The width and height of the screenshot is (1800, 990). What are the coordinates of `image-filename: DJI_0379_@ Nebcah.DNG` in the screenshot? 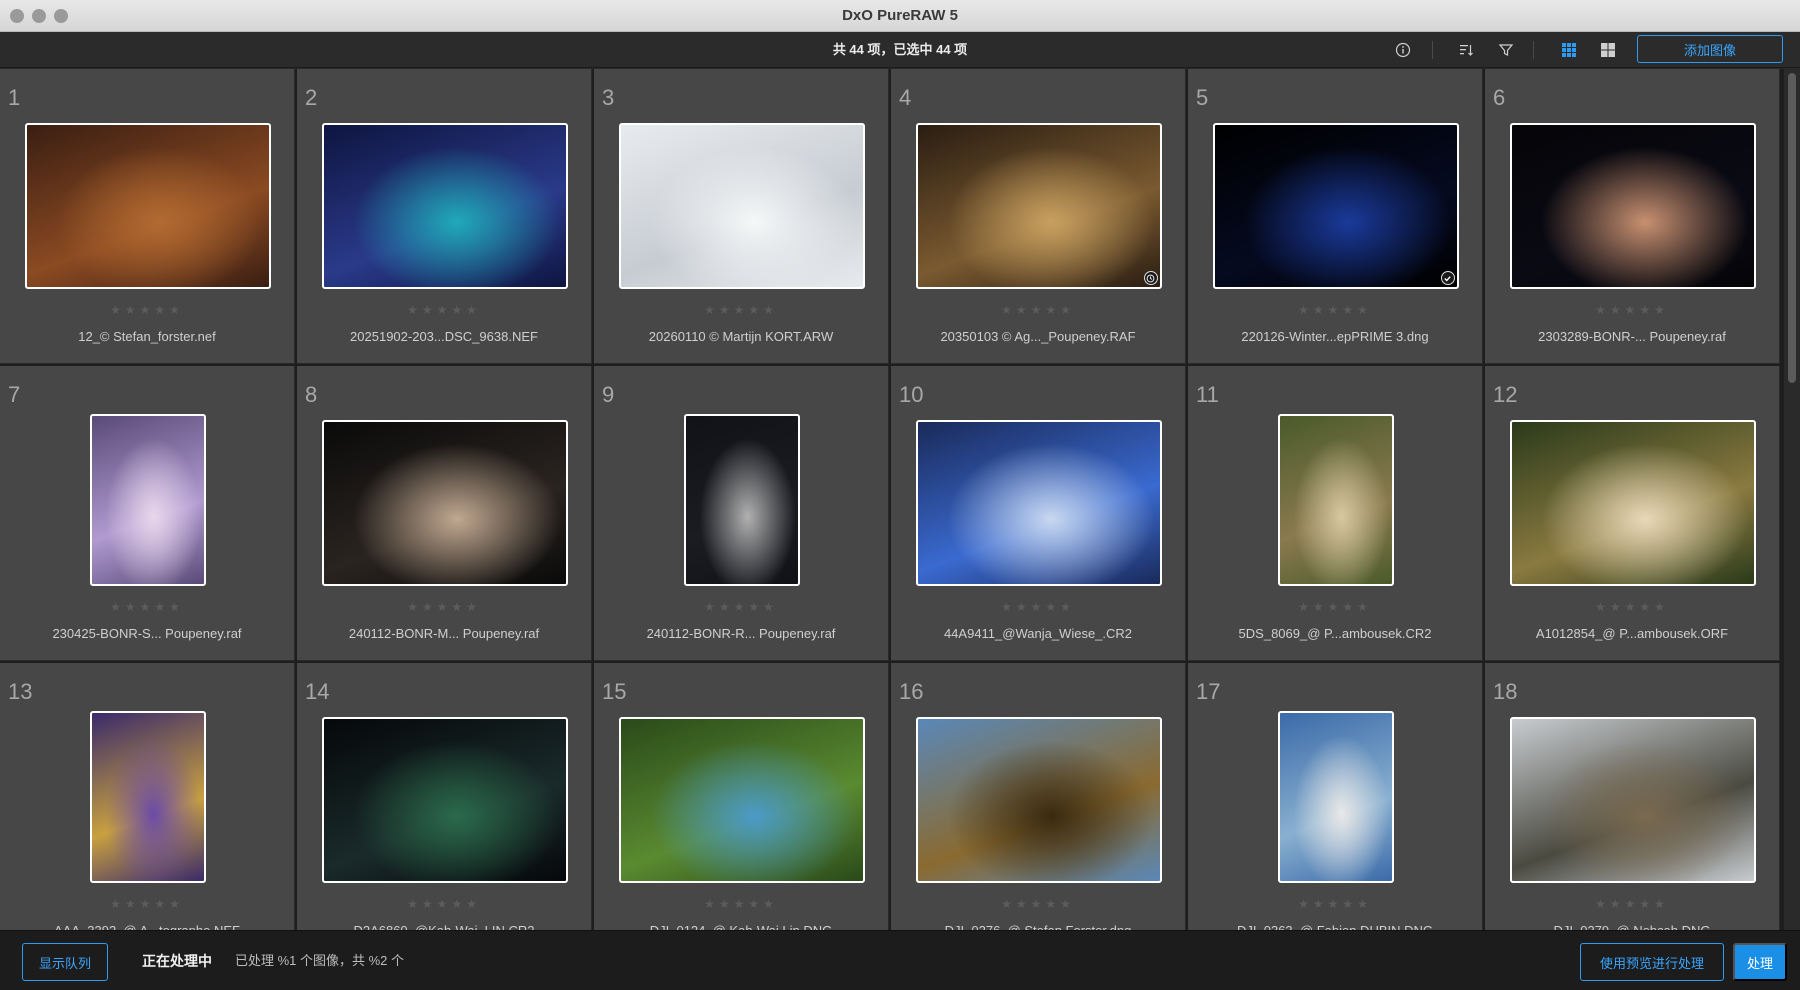 It's located at (1632, 926).